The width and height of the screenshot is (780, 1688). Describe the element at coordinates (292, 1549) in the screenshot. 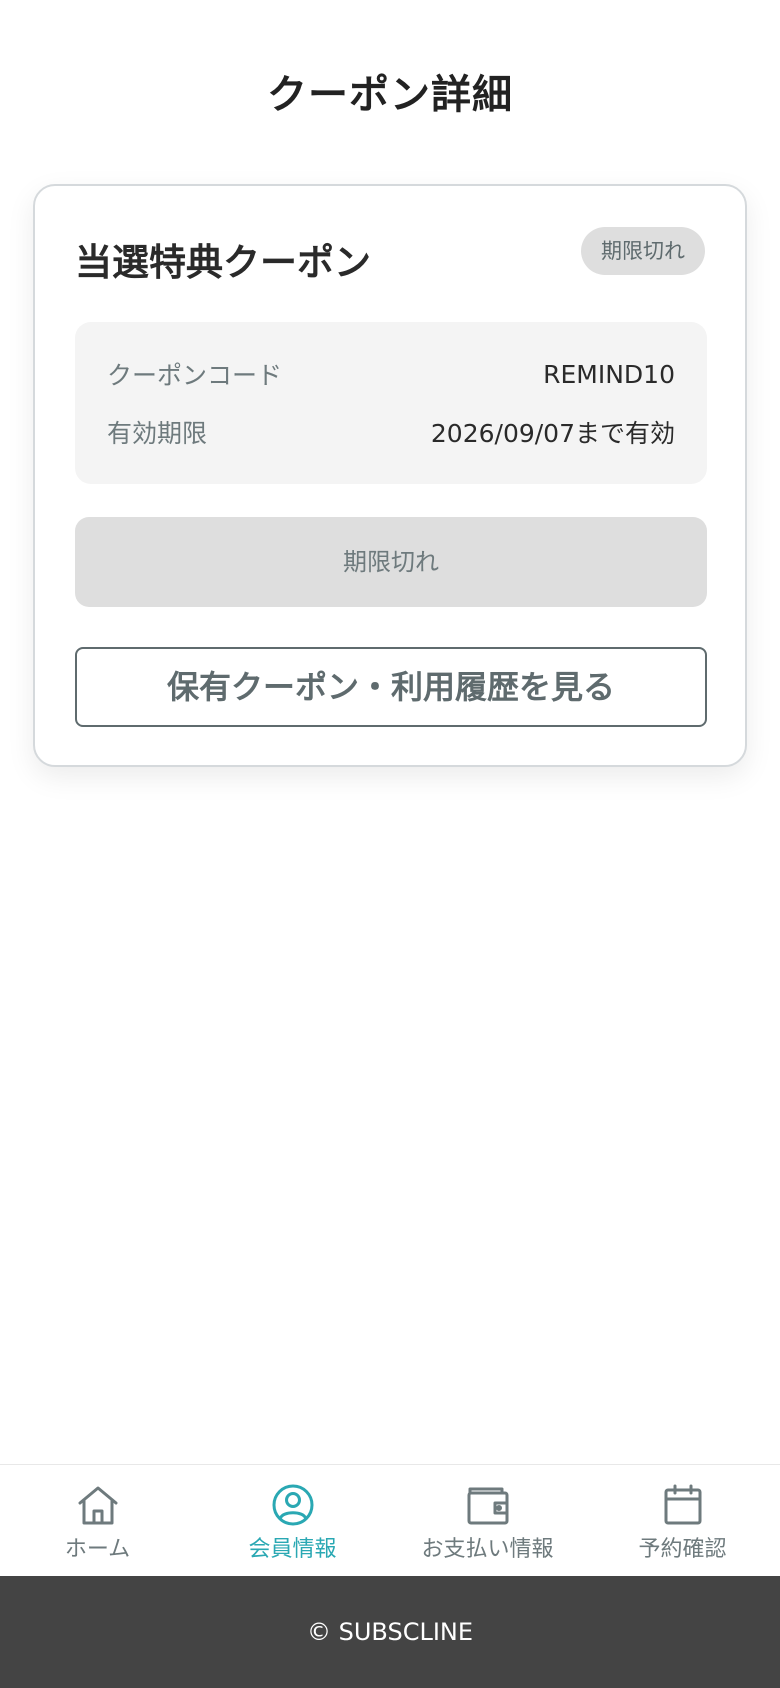

I see `nav-label-member: 会員情報` at that location.